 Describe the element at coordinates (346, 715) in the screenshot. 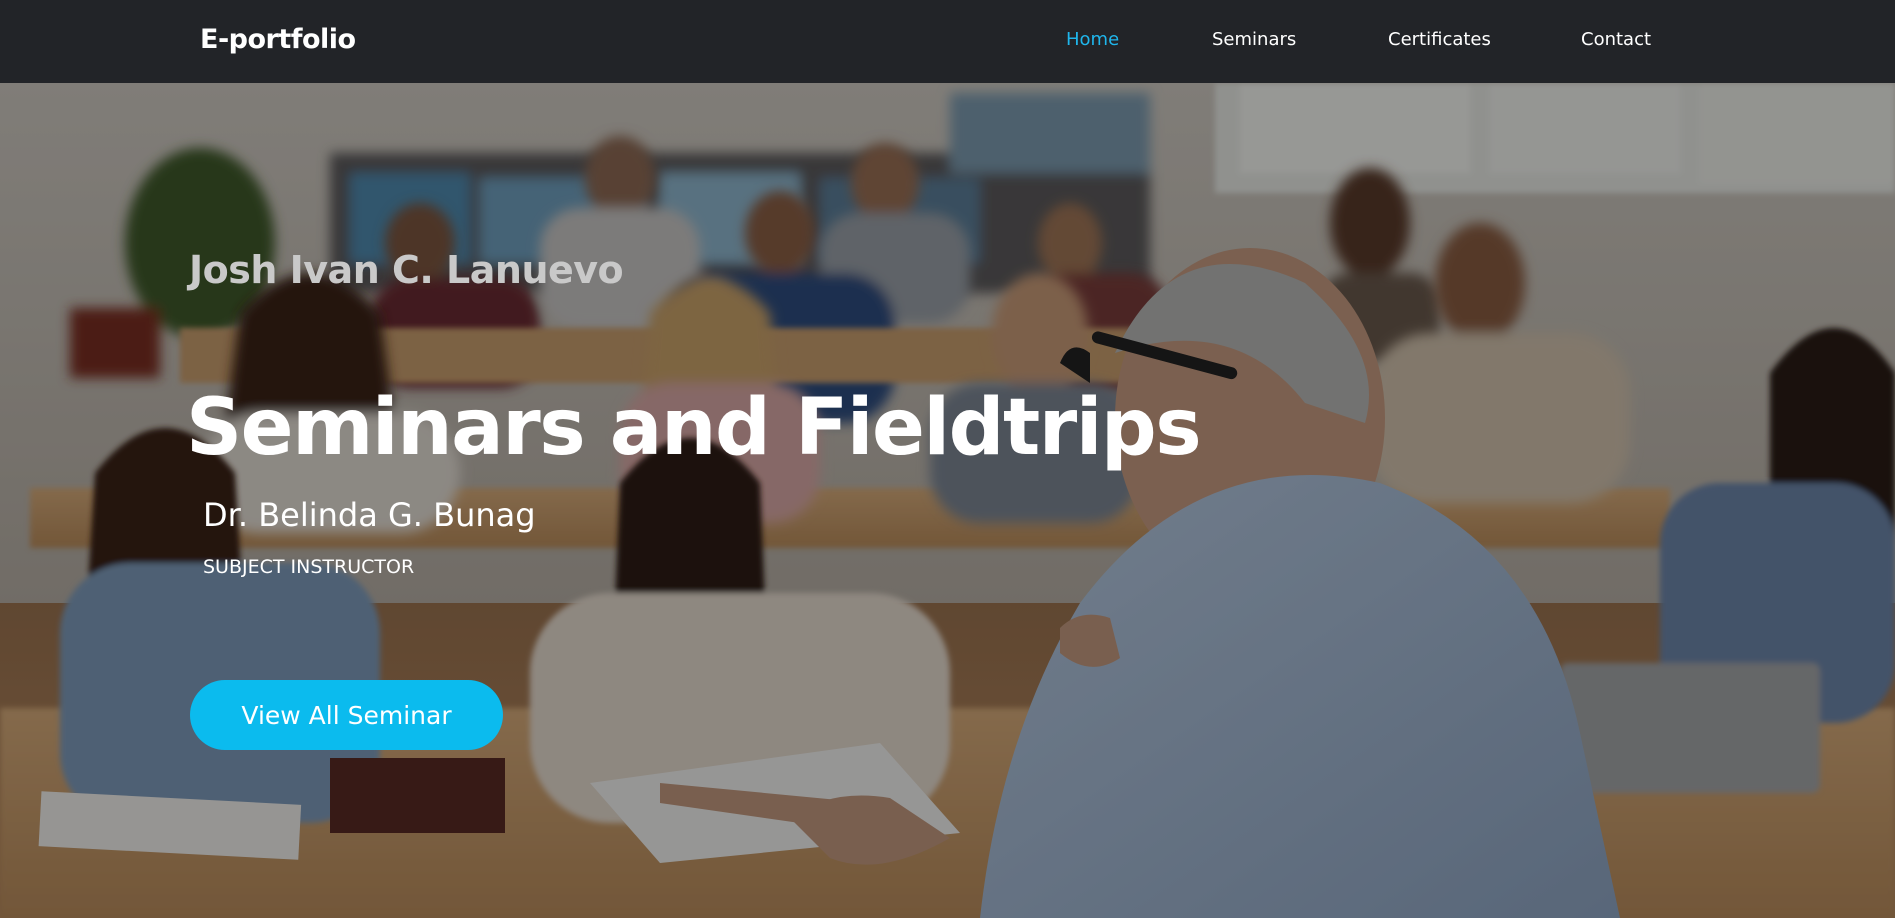

I see `view-all-seminar-button: View All Seminar` at that location.